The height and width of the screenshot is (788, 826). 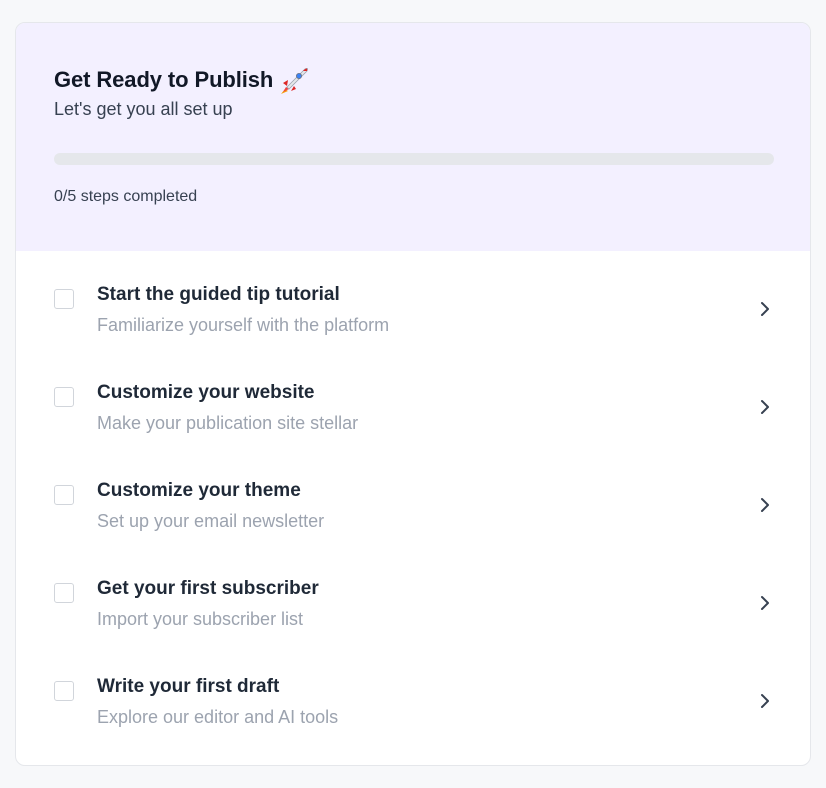 I want to click on step-description: Import your subscriber list, so click(x=200, y=619).